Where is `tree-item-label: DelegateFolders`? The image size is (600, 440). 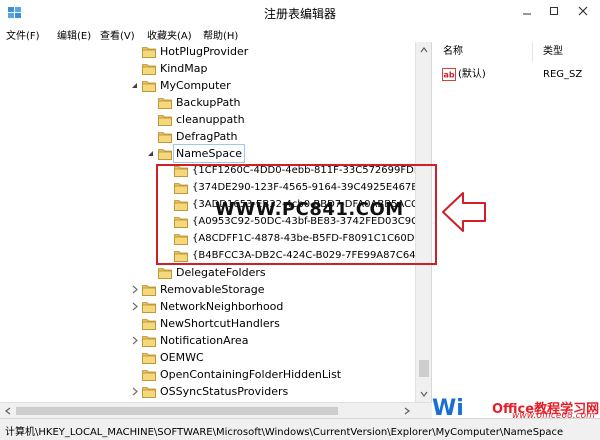
tree-item-label: DelegateFolders is located at coordinates (221, 272).